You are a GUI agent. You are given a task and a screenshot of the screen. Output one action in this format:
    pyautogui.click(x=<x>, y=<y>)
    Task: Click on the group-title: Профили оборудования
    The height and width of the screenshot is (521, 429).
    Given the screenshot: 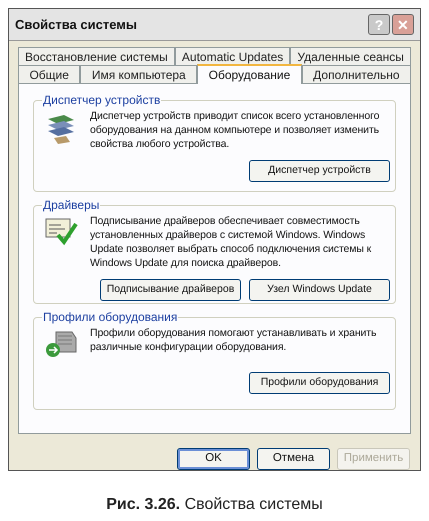 What is the action you would take?
    pyautogui.click(x=110, y=317)
    